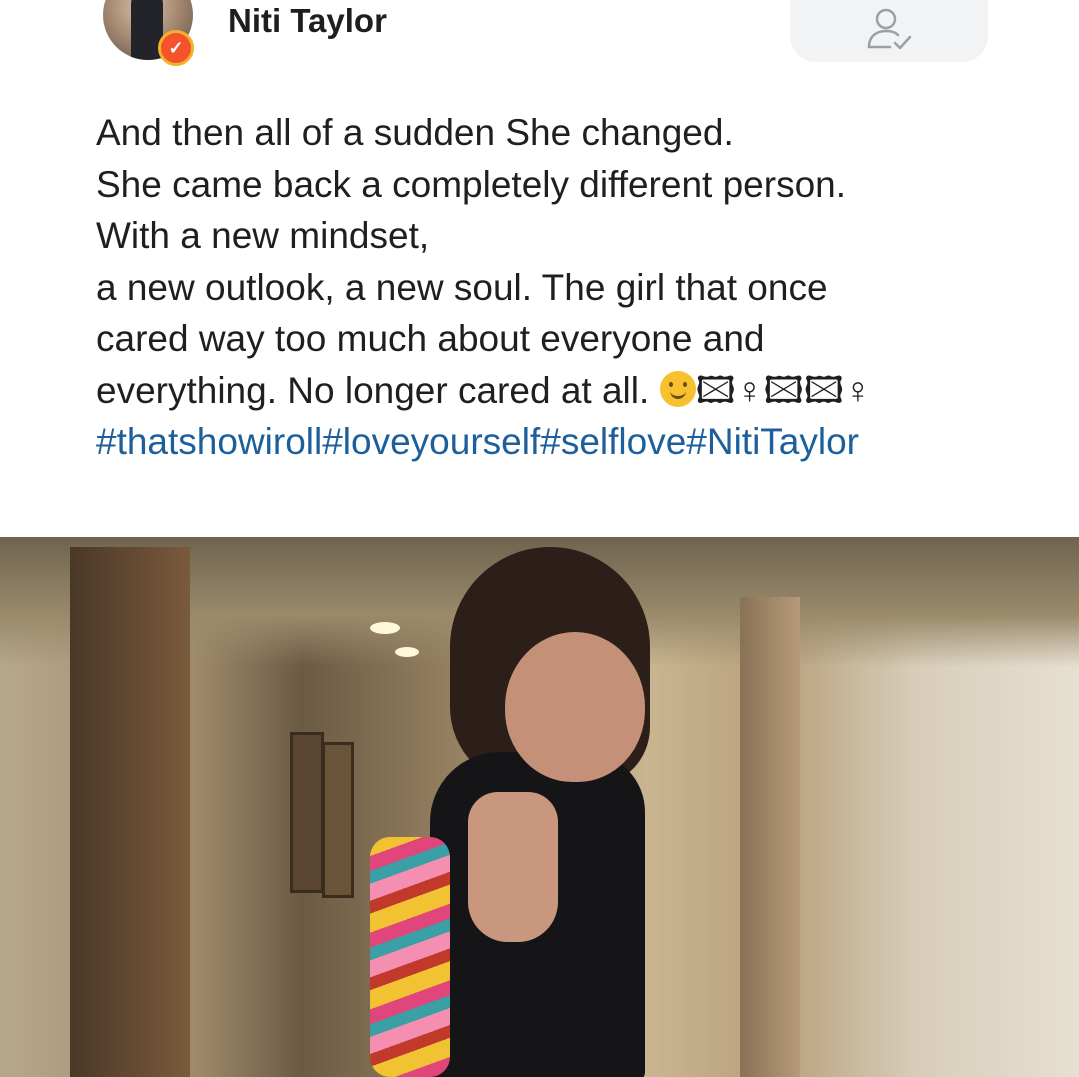  Describe the element at coordinates (430, 338) in the screenshot. I see `post-text-line: cared way too much about everyone and` at that location.